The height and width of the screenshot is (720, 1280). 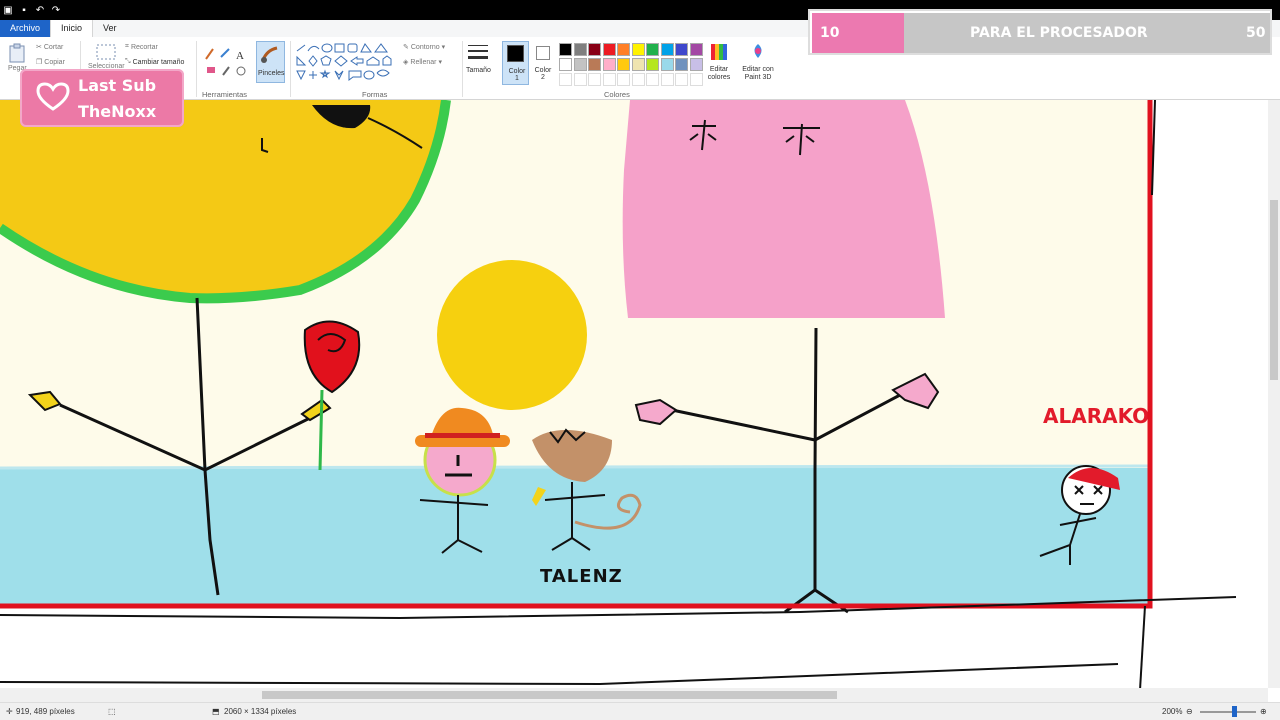 I want to click on color1-button: Color 1, so click(x=515, y=63).